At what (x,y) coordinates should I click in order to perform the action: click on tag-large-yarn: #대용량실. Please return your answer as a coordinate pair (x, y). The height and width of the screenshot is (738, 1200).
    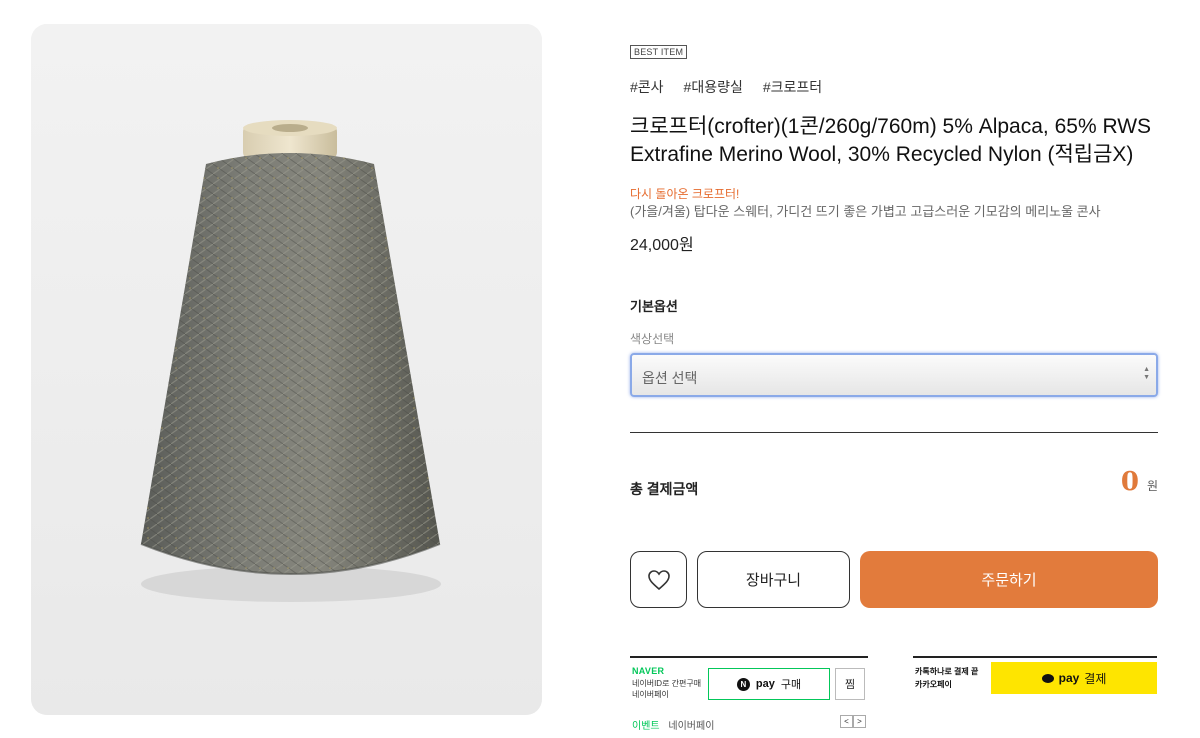
    Looking at the image, I should click on (713, 87).